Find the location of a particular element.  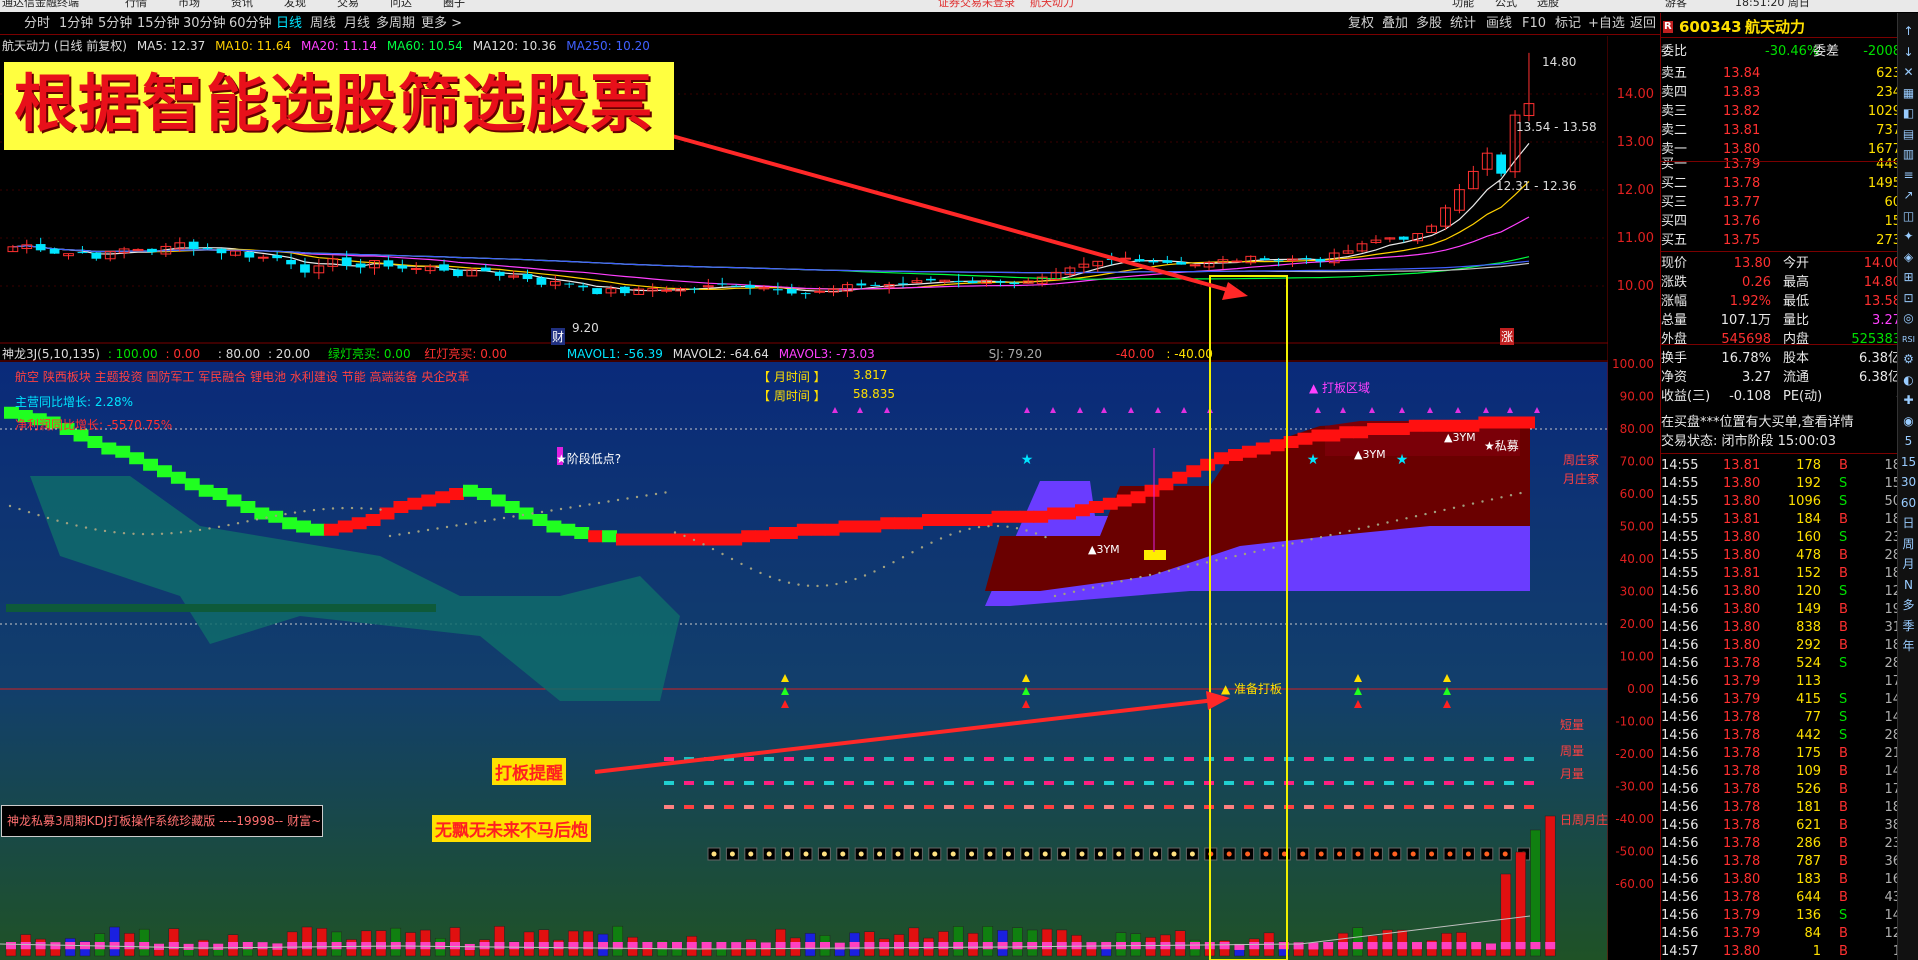

toolbar-icon: 周 is located at coordinates (1908, 544).